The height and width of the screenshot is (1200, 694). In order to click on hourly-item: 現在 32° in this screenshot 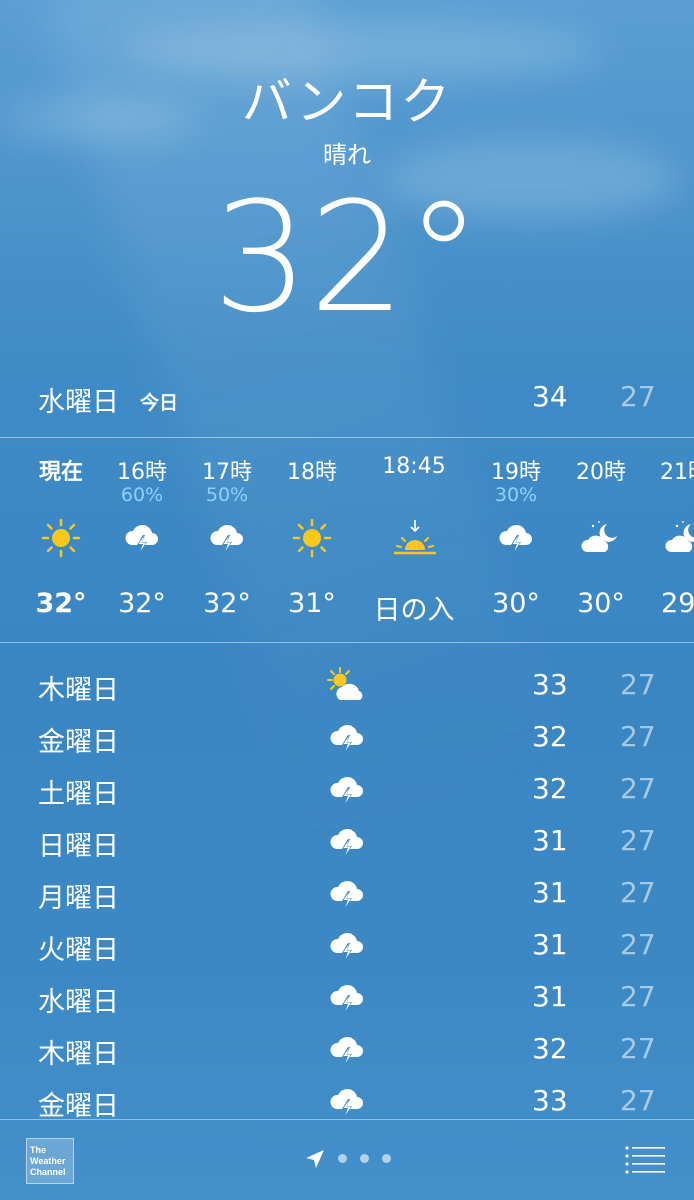, I will do `click(61, 540)`.